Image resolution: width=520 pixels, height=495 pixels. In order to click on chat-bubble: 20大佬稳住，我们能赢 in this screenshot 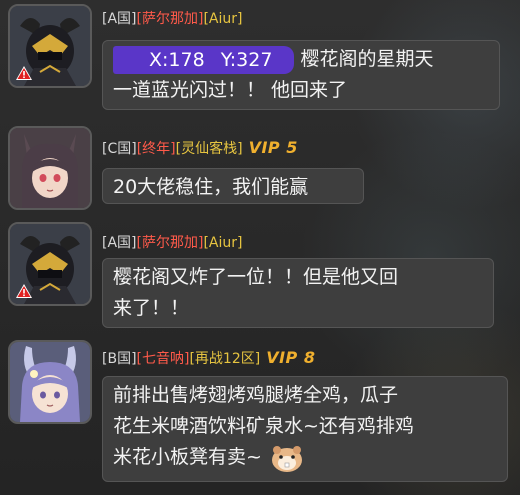, I will do `click(233, 186)`.